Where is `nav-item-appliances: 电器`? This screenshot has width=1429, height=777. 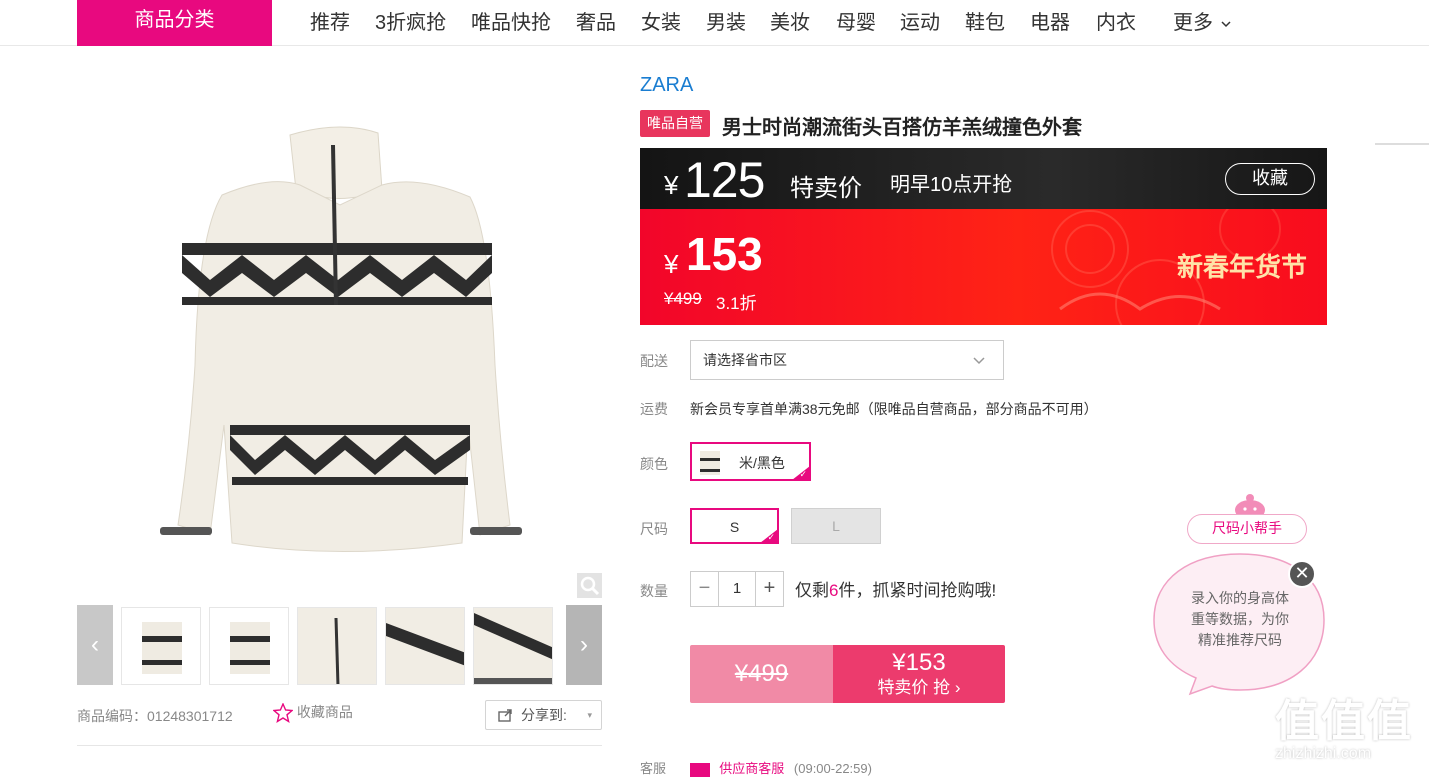 nav-item-appliances: 电器 is located at coordinates (1050, 20).